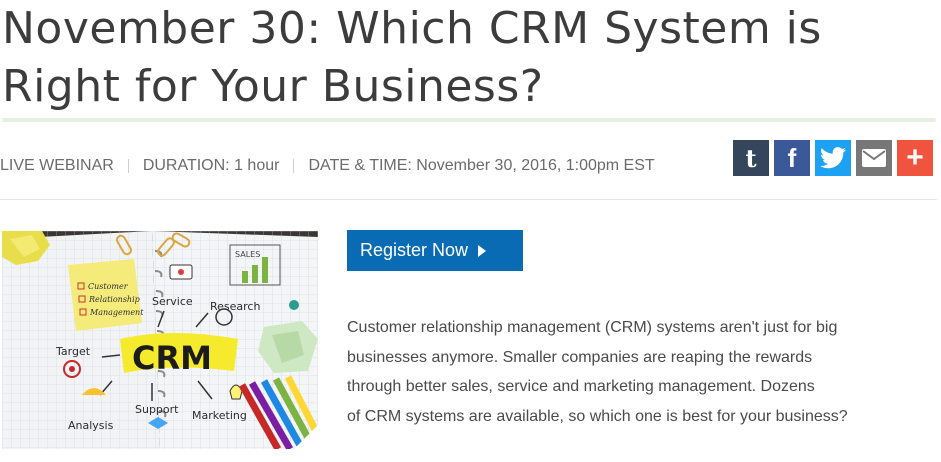 The image size is (941, 462). What do you see at coordinates (172, 358) in the screenshot?
I see `crm-word: CRM` at bounding box center [172, 358].